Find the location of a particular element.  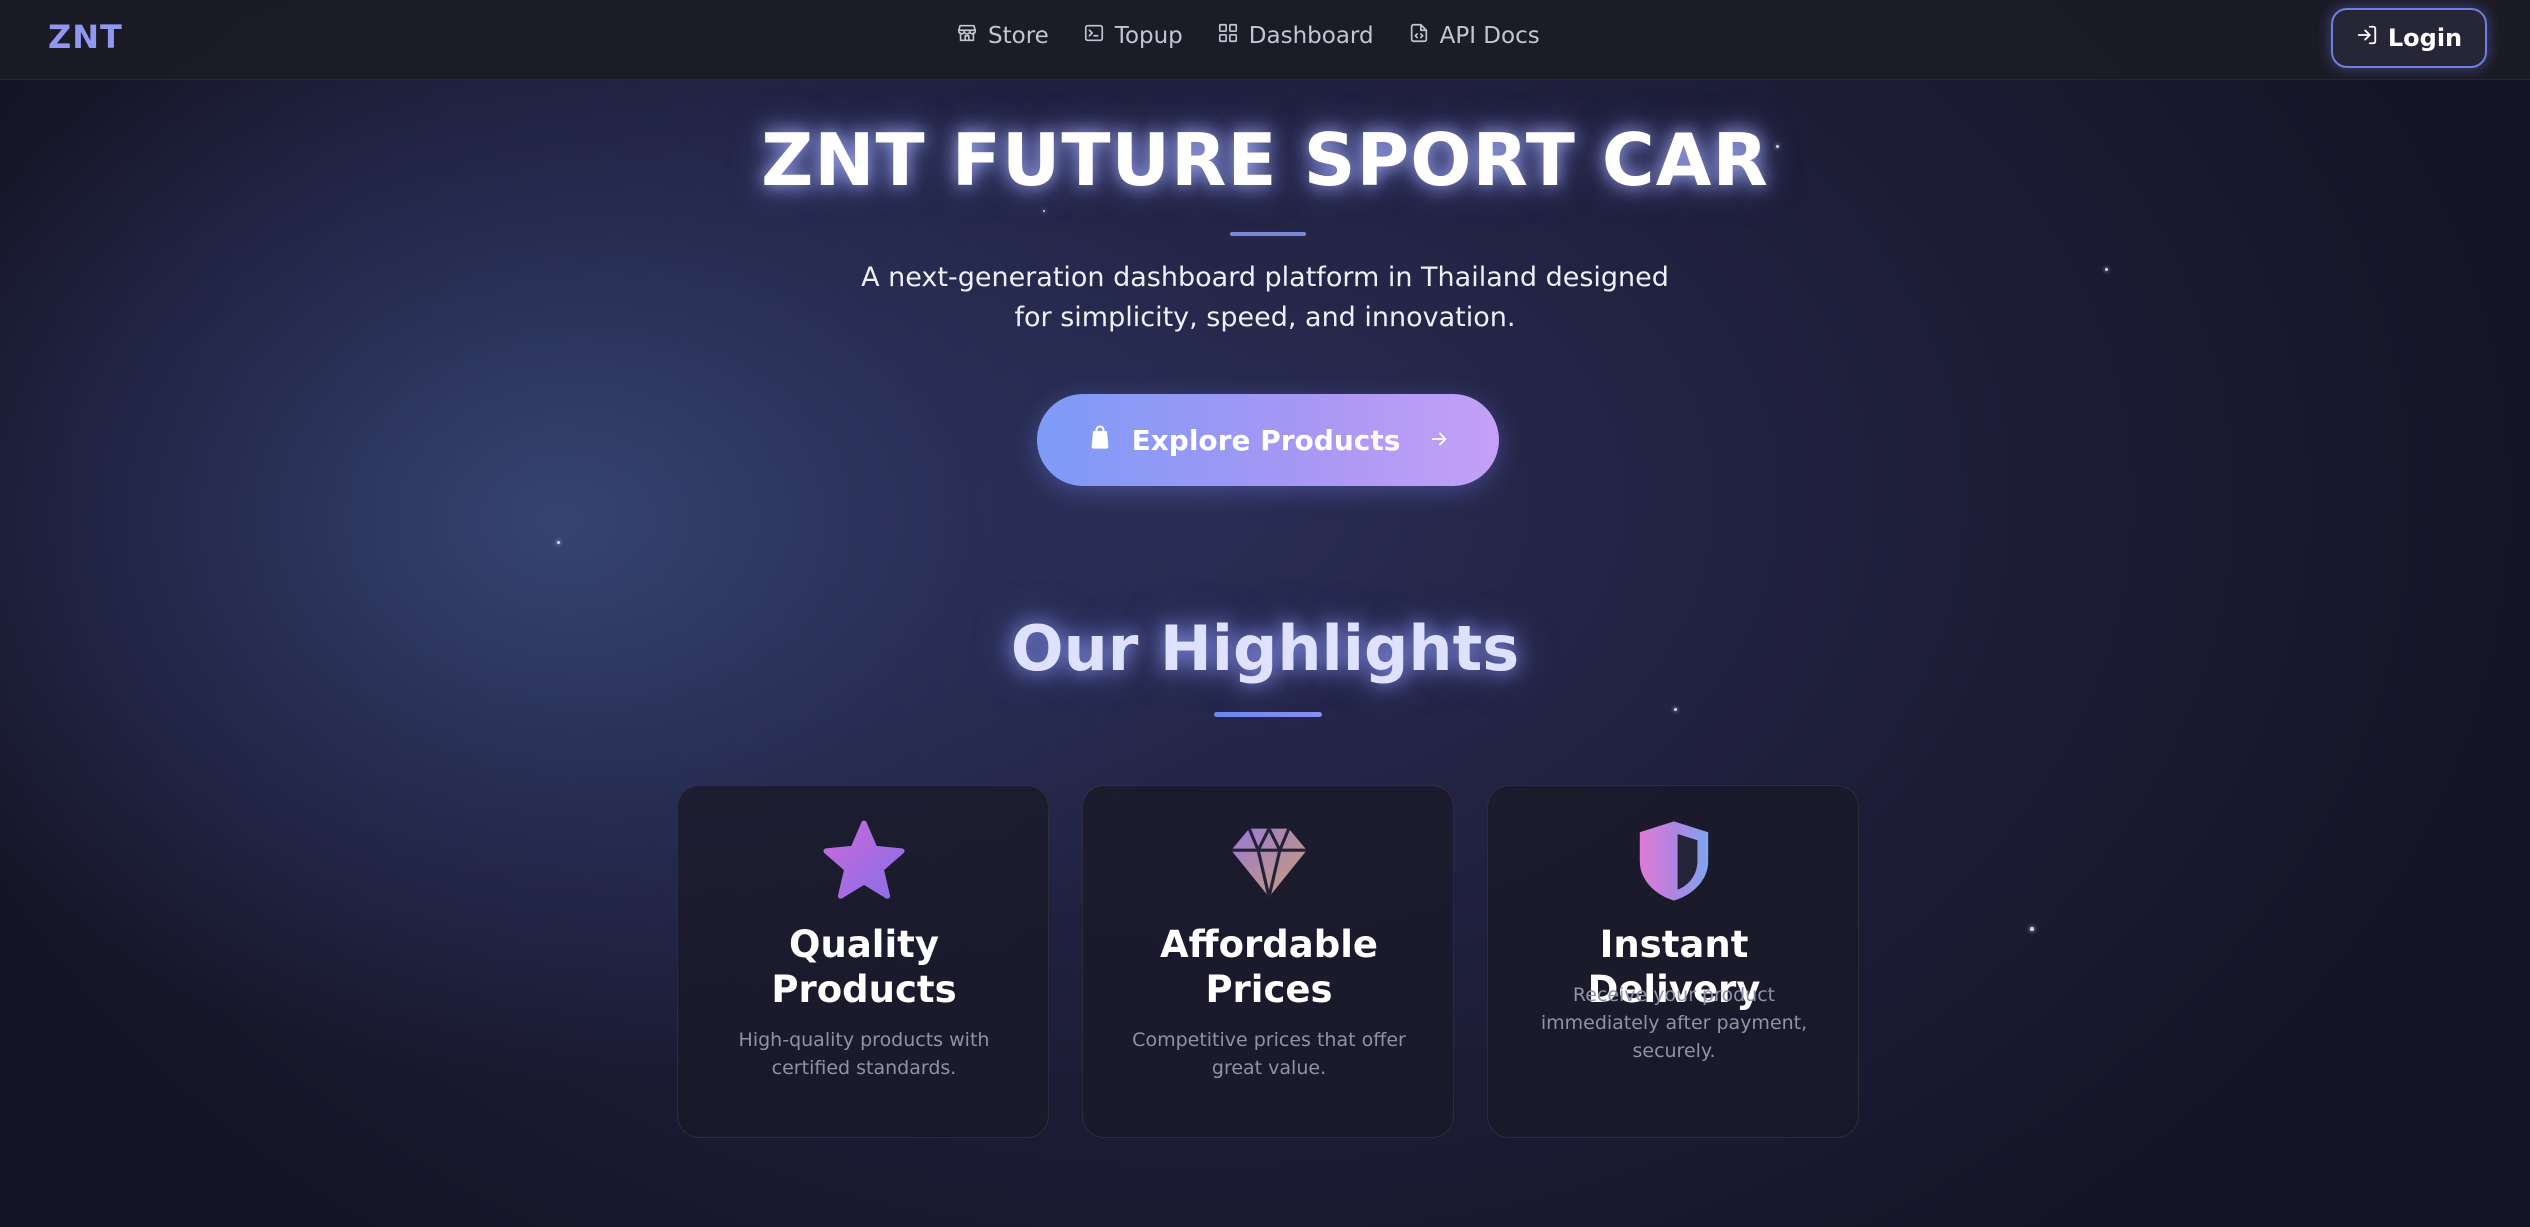

card-title: Quality Products is located at coordinates (864, 967).